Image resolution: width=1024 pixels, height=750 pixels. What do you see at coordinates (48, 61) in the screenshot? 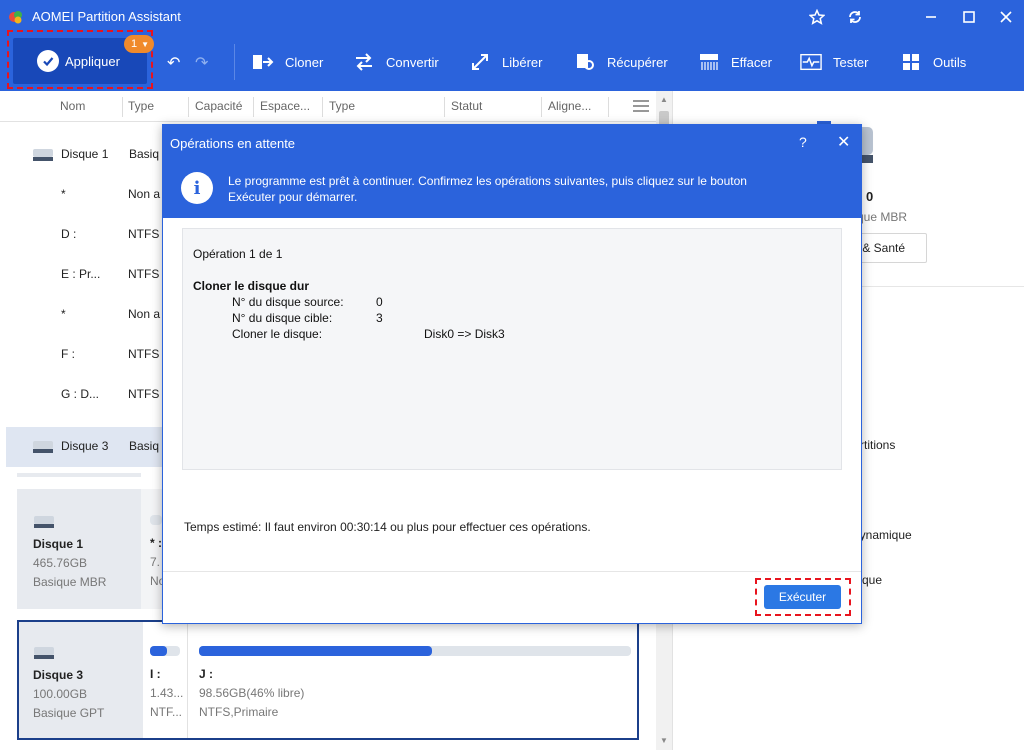
I see `check-icon` at bounding box center [48, 61].